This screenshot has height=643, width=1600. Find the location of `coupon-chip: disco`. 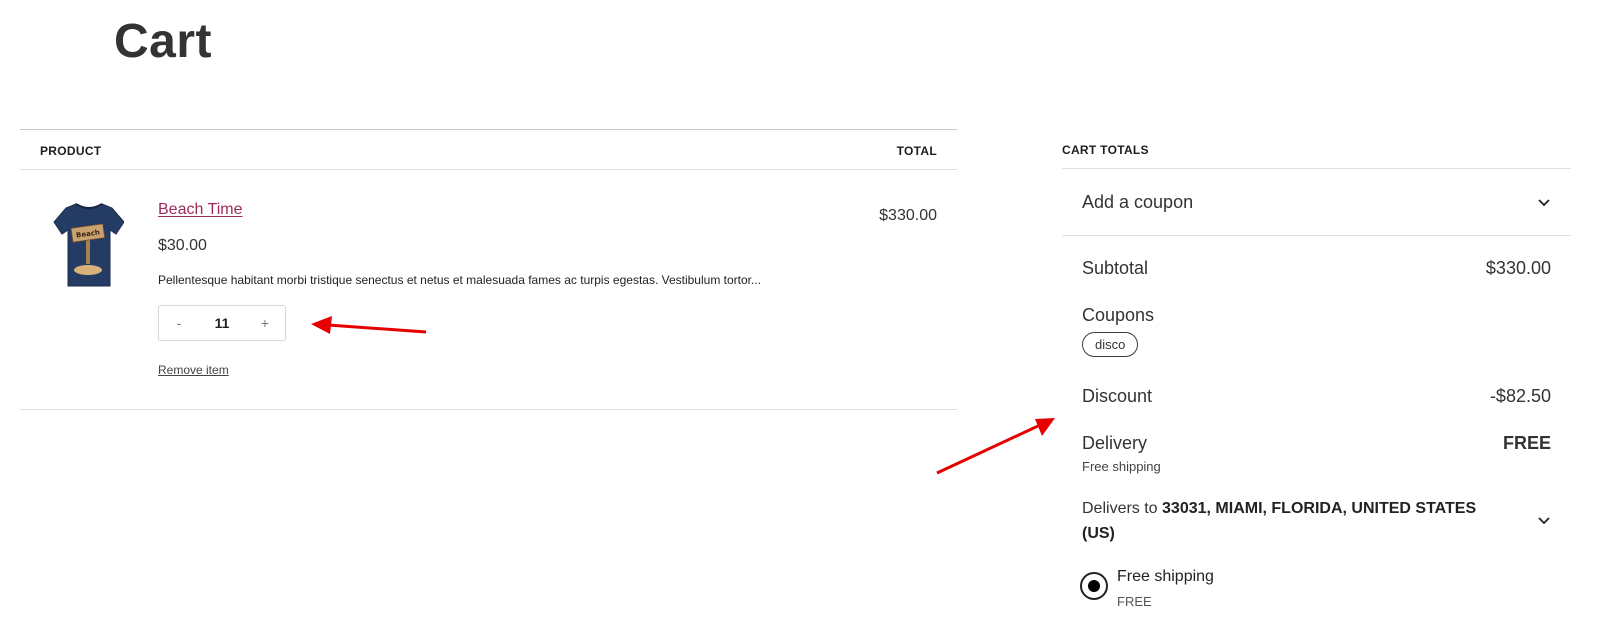

coupon-chip: disco is located at coordinates (1110, 344).